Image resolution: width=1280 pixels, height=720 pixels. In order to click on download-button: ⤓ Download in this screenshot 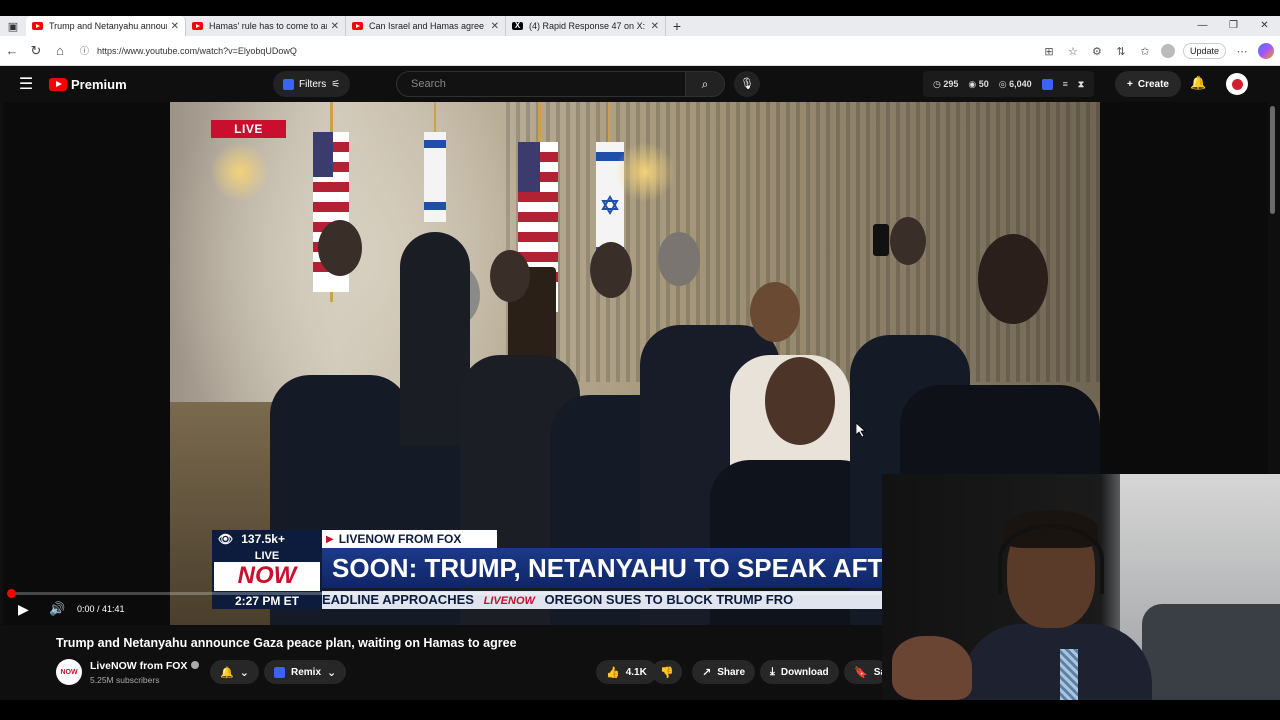, I will do `click(799, 672)`.